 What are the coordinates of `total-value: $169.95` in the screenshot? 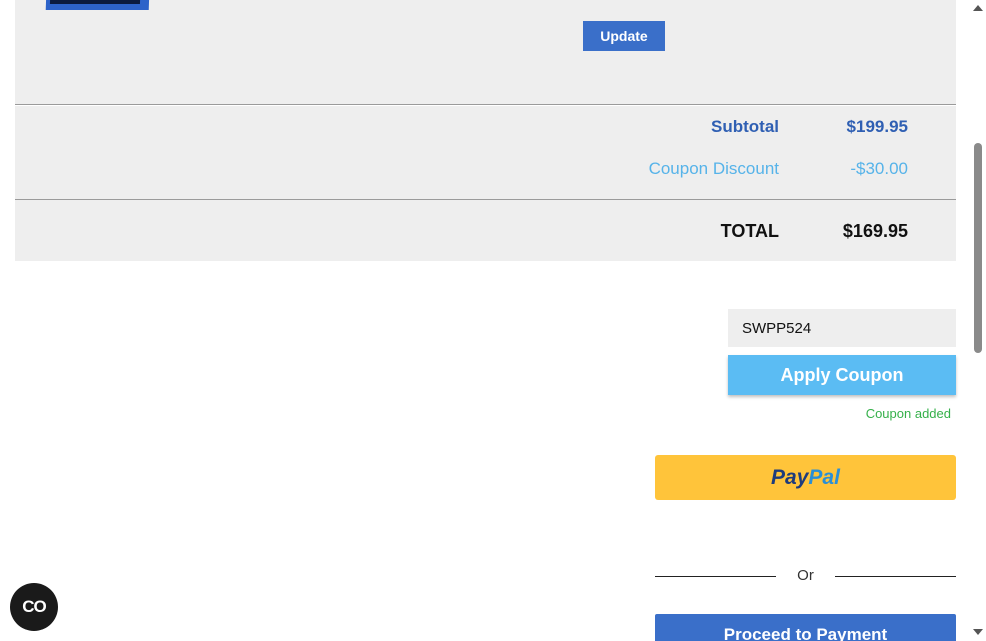 It's located at (875, 231).